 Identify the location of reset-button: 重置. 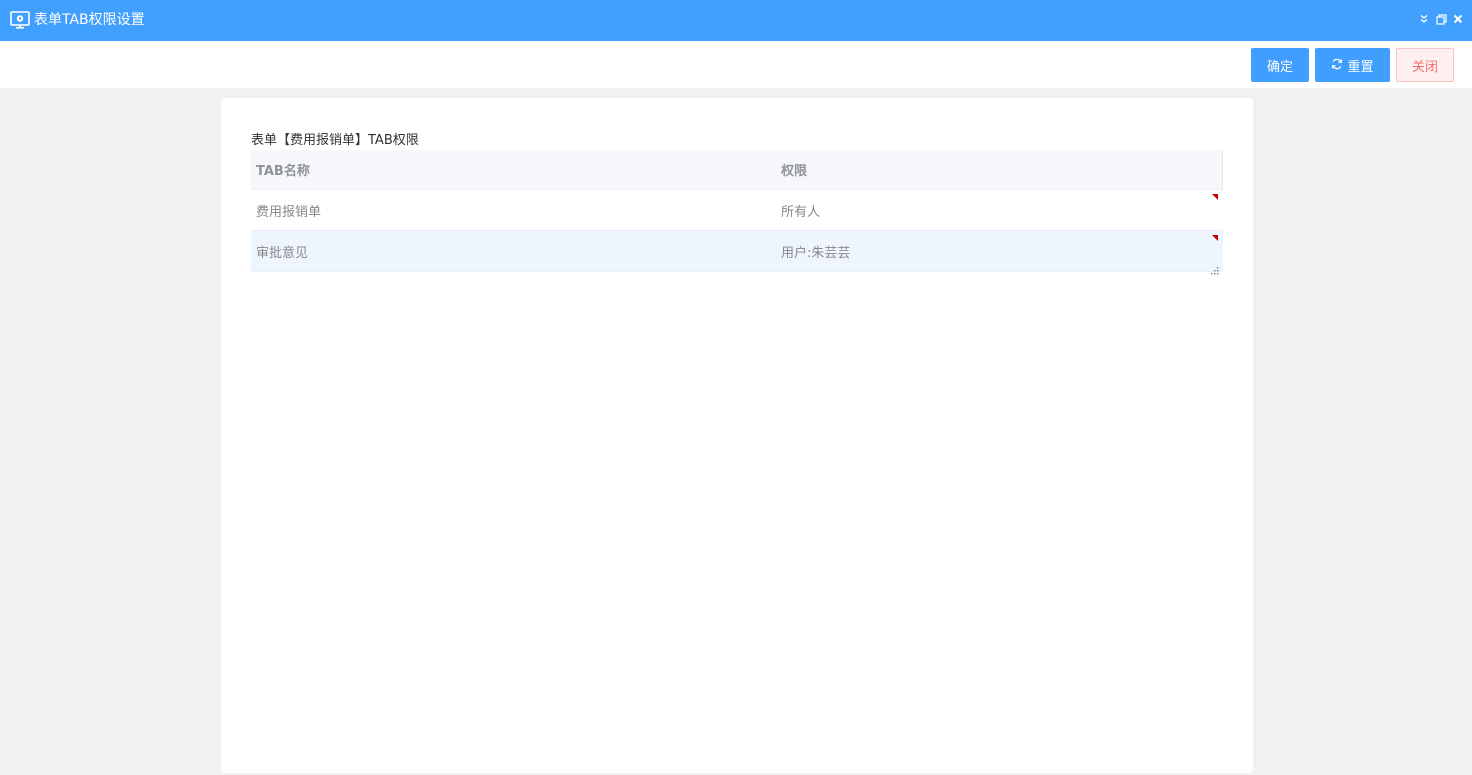
(1352, 65).